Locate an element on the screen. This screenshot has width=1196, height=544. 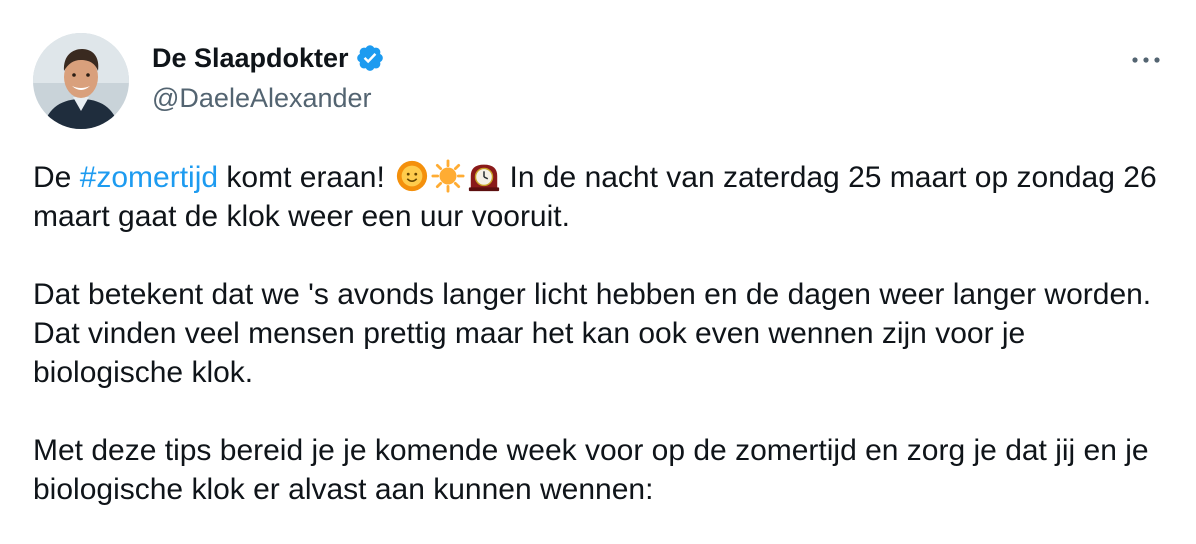
avatar is located at coordinates (81, 81).